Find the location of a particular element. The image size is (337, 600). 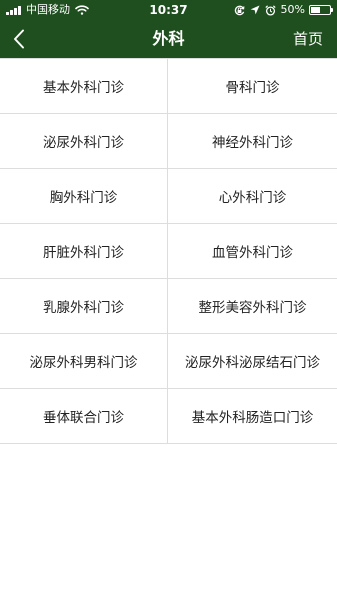

clinic-item: 泌尿外科男科门诊 is located at coordinates (84, 361).